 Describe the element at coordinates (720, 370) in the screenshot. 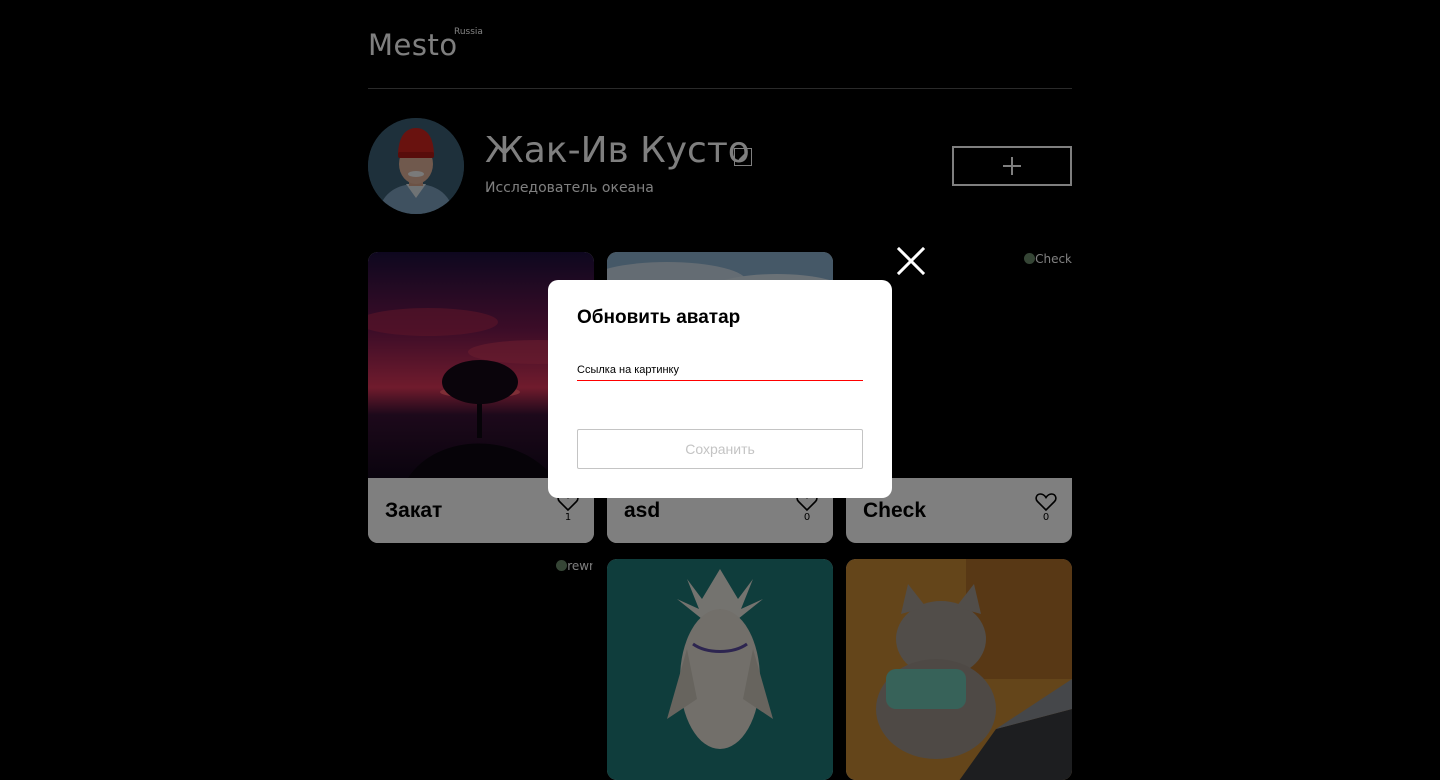

I see `avatar-link-input` at that location.